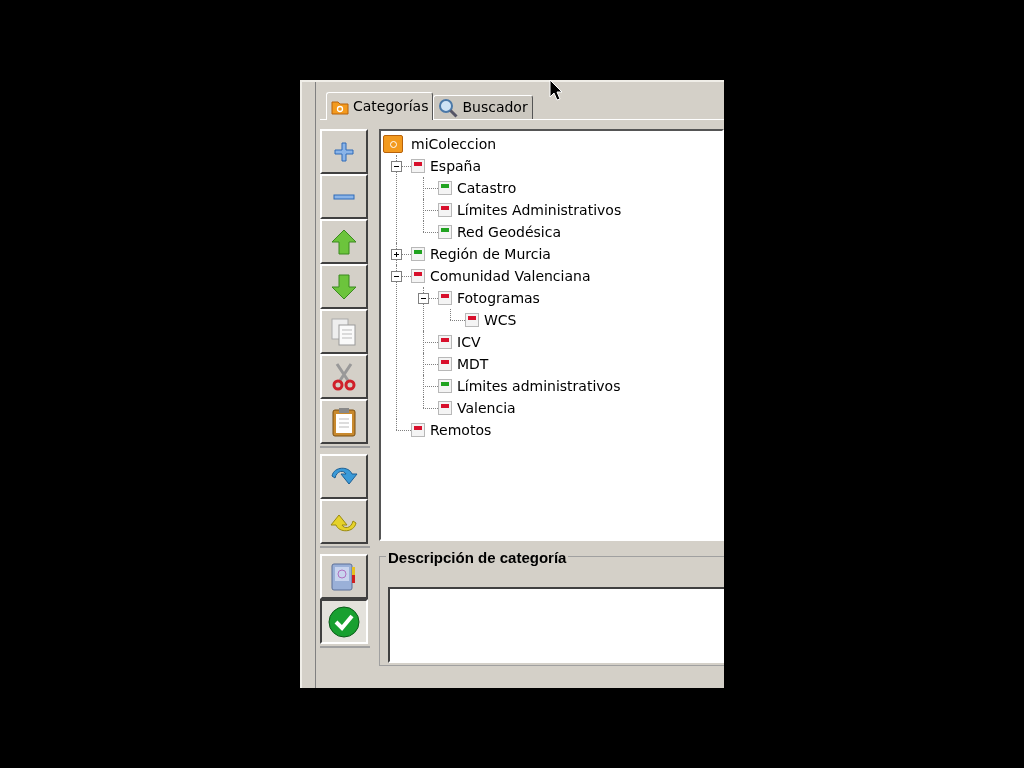 This screenshot has width=1024, height=768. I want to click on arrow-down-icon, so click(344, 286).